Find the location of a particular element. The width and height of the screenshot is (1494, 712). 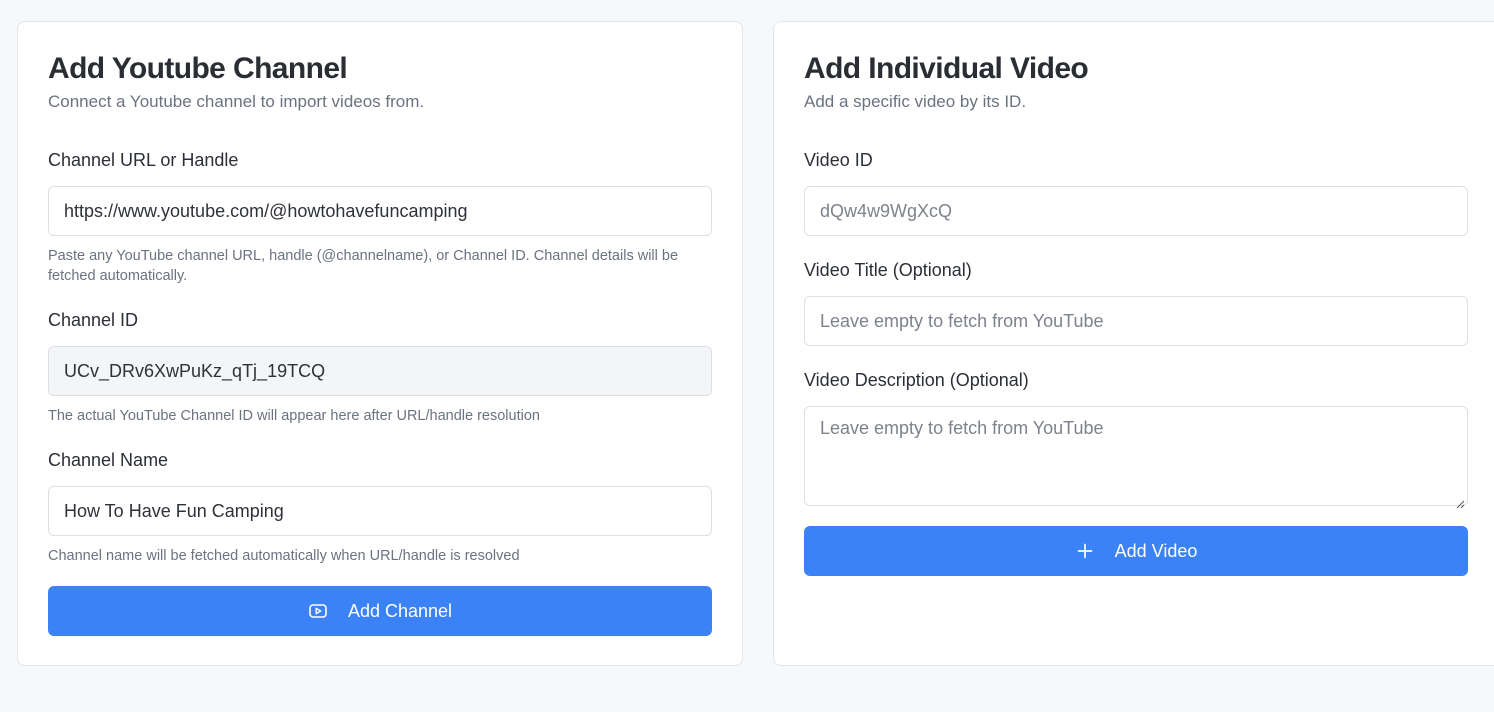

youtube-play-icon is located at coordinates (318, 611).